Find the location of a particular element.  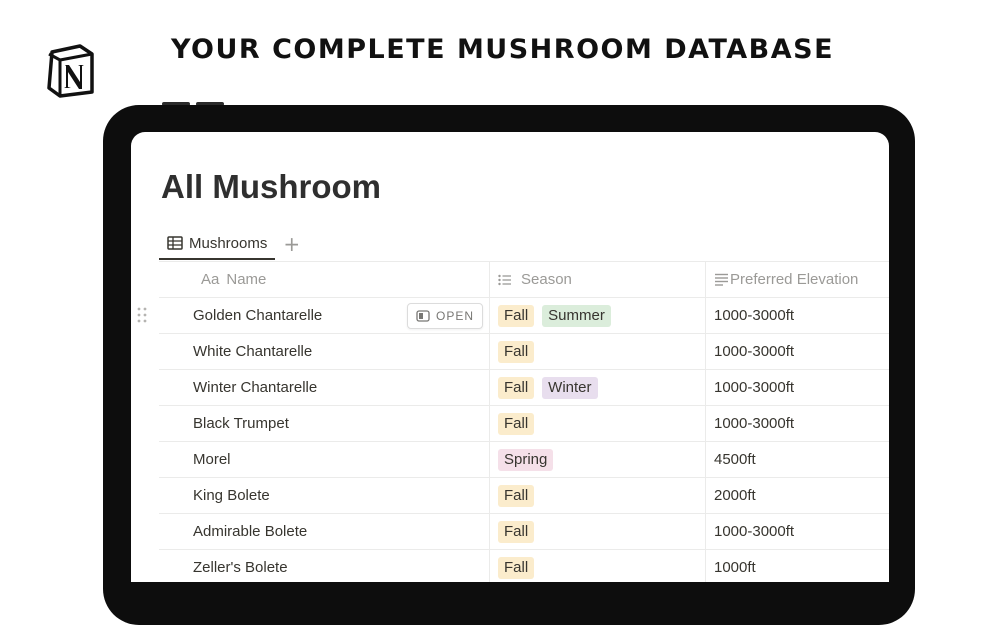

table-row: Winter Chantarelle Fall Winter 1000-3000ft is located at coordinates (524, 388).